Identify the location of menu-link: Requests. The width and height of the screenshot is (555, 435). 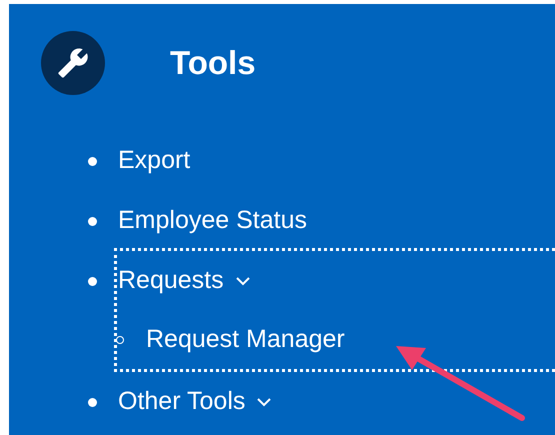
(184, 281).